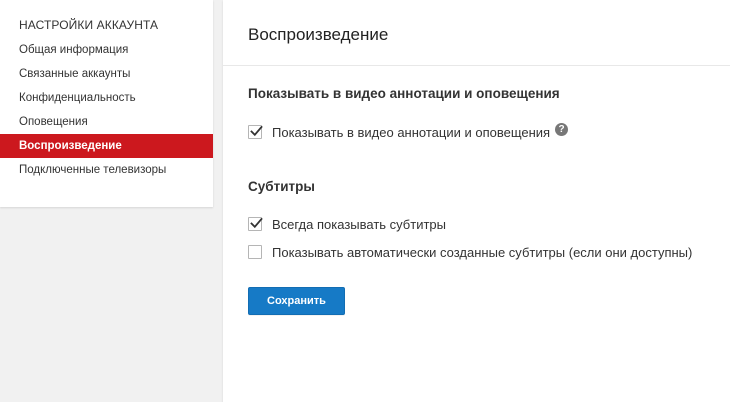 This screenshot has height=402, width=730. I want to click on always-show-subtitles-option: Всегда показывать субтитры, so click(347, 224).